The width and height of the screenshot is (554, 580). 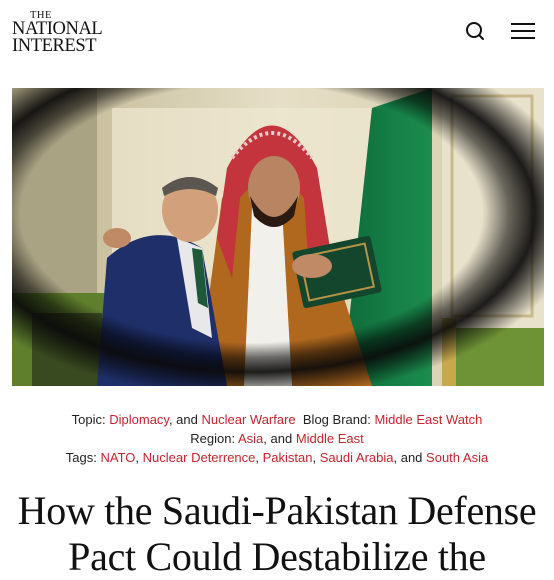 What do you see at coordinates (199, 457) in the screenshot?
I see `tag-link-nuclear-deterrence: Nuclear Deterrence` at bounding box center [199, 457].